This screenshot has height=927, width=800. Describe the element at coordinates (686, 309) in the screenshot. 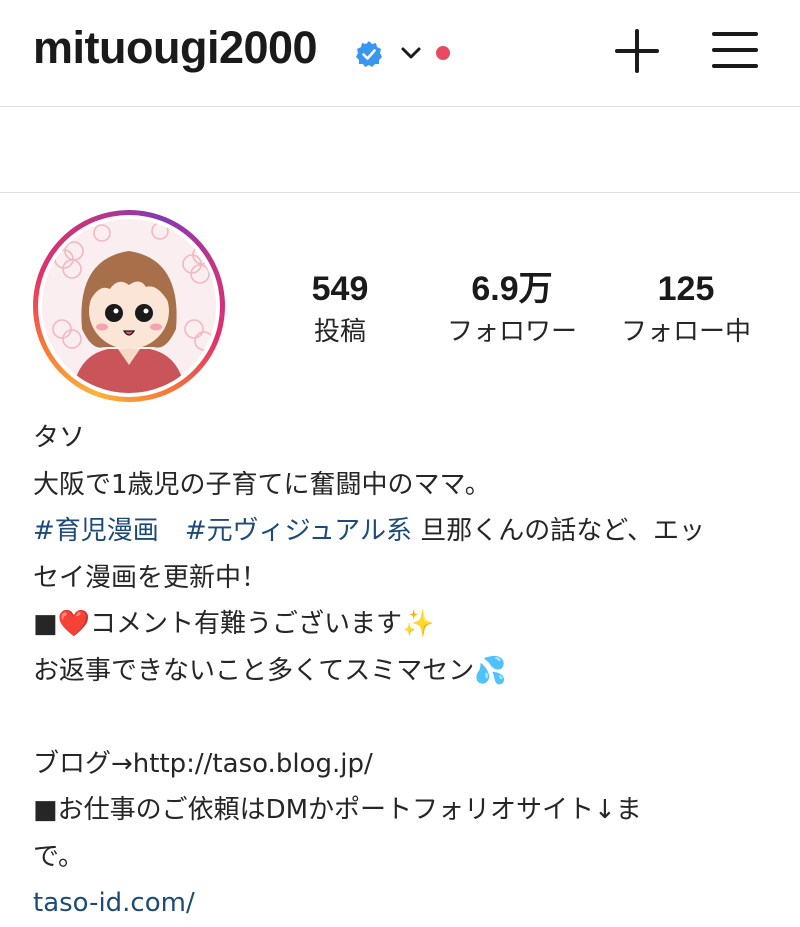

I see `following-count: 125 フォロー中` at that location.